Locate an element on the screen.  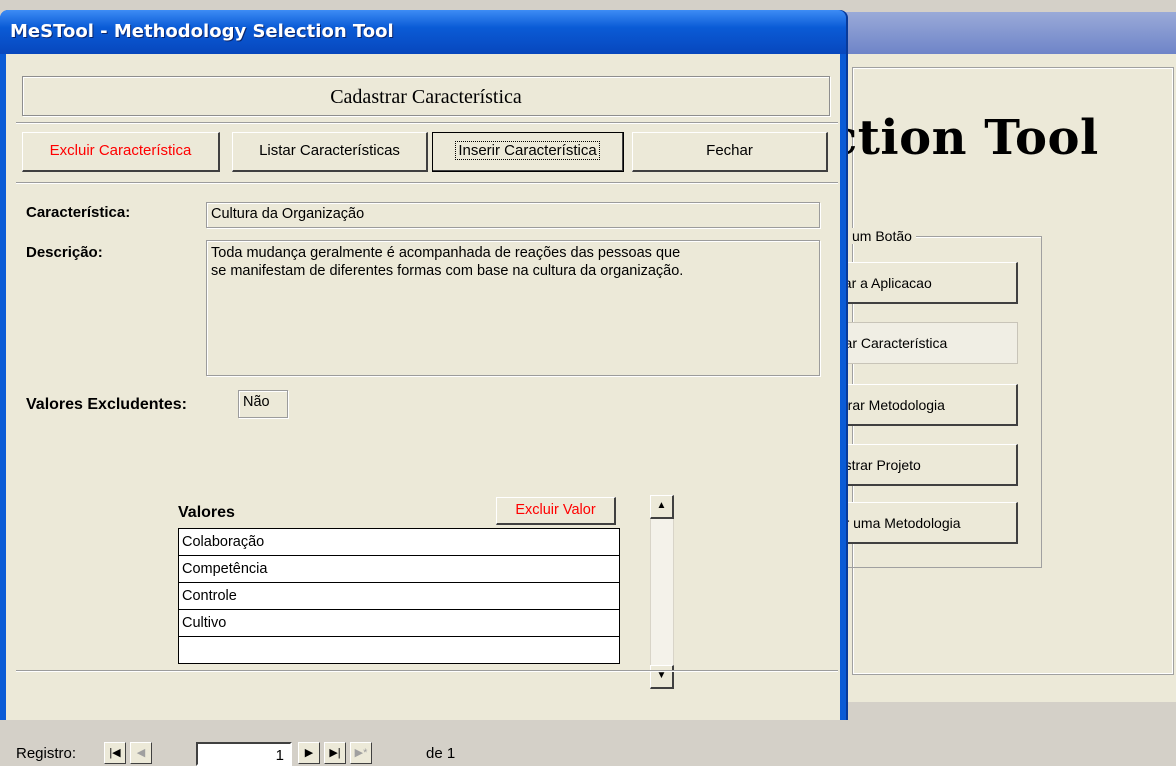
last-record-icon: ▶| is located at coordinates (335, 753).